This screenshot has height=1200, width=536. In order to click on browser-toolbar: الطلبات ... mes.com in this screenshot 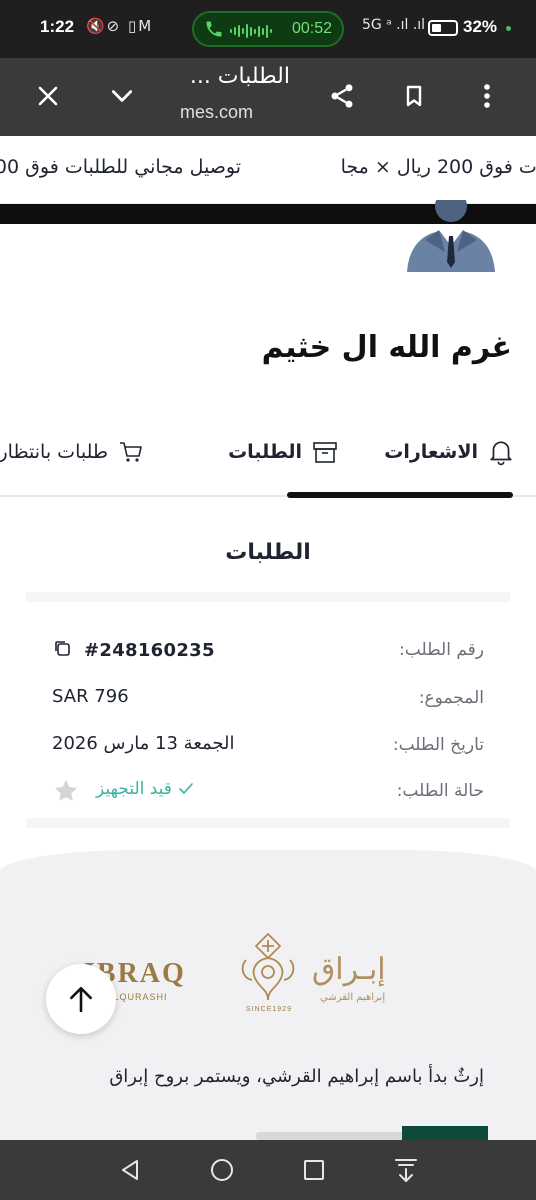, I will do `click(268, 97)`.